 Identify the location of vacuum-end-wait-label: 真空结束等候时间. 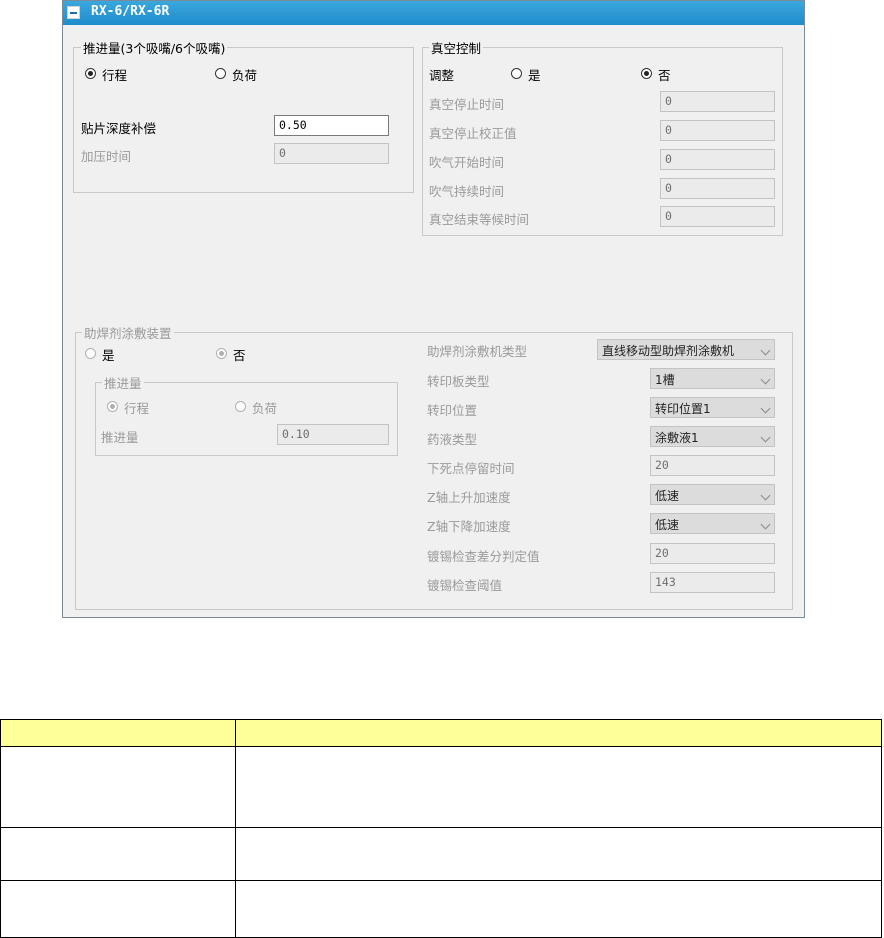
(479, 219).